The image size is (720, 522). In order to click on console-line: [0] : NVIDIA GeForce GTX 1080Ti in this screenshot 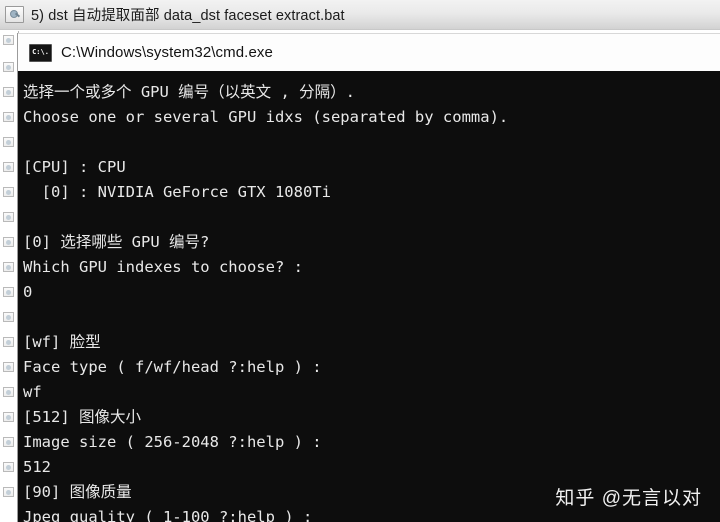, I will do `click(177, 192)`.